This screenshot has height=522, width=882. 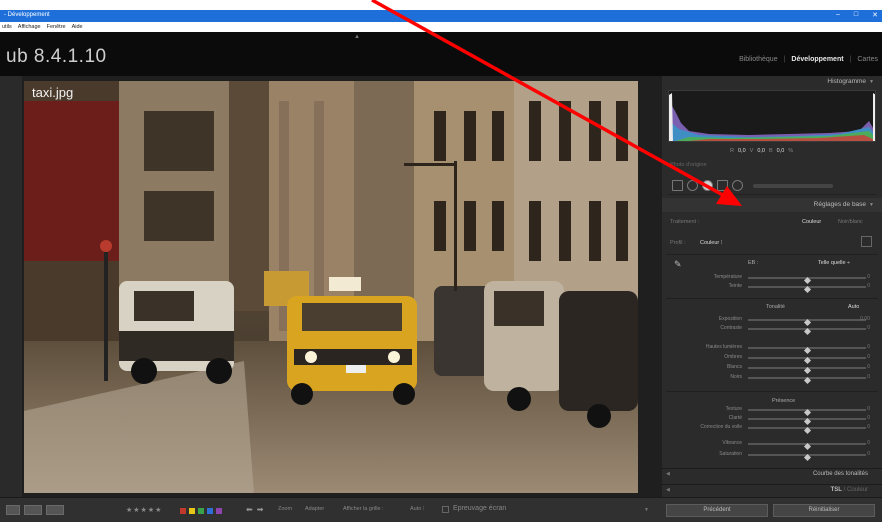 What do you see at coordinates (249, 509) in the screenshot?
I see `rotate-left-icon: ⬅` at bounding box center [249, 509].